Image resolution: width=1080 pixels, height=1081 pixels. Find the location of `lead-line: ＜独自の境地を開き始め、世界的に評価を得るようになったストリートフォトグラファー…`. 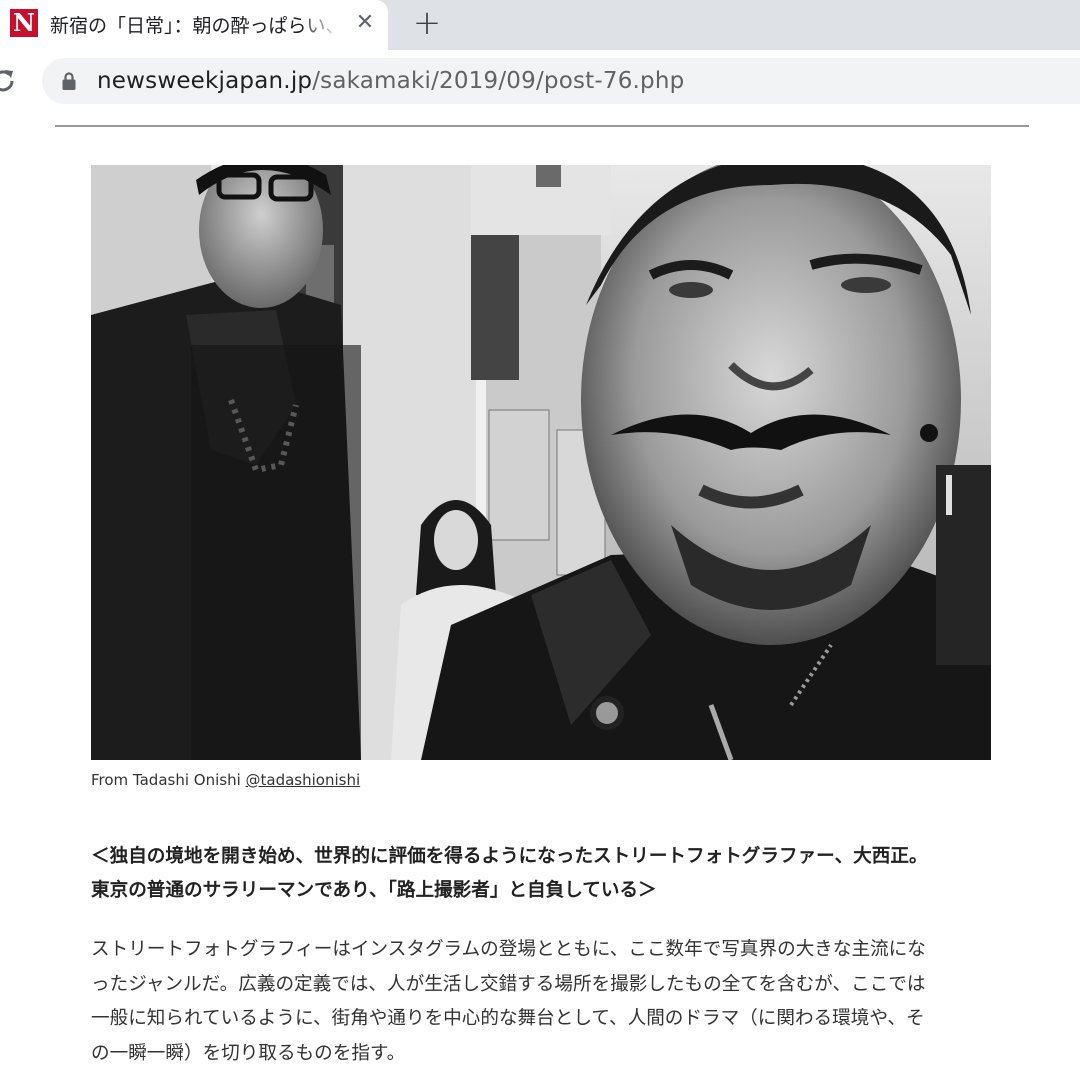

lead-line: ＜独自の境地を開き始め、世界的に評価を得るようになったストリートフォトグラファー… is located at coordinates (509, 856).